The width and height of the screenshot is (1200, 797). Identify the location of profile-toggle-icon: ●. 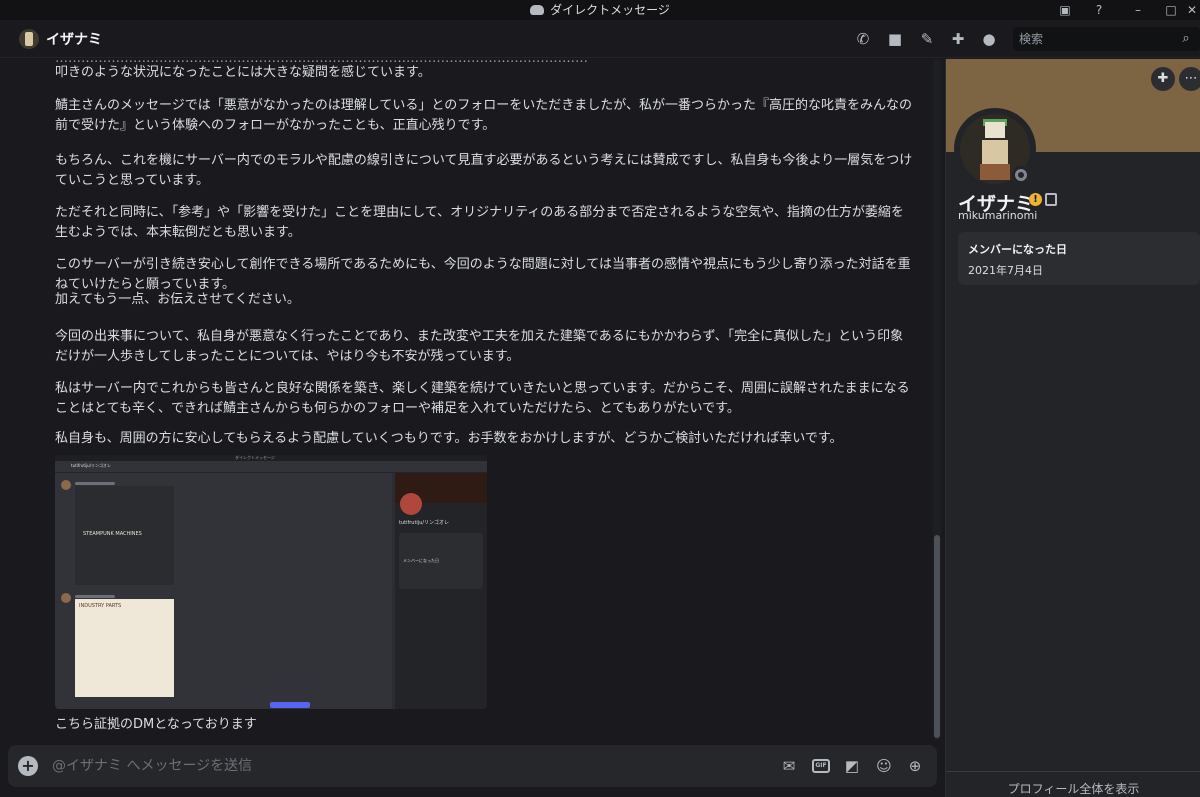
(989, 39).